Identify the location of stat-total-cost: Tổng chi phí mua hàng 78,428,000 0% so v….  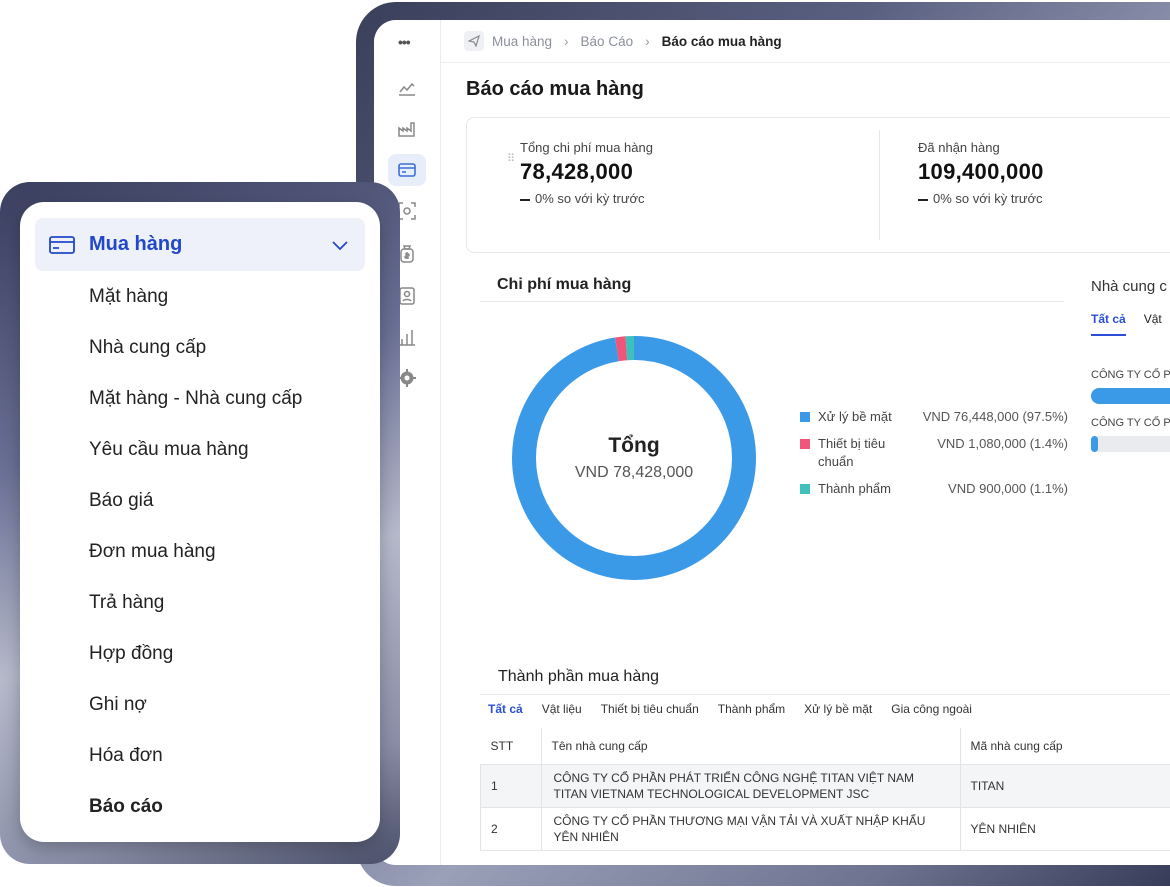
(586, 173).